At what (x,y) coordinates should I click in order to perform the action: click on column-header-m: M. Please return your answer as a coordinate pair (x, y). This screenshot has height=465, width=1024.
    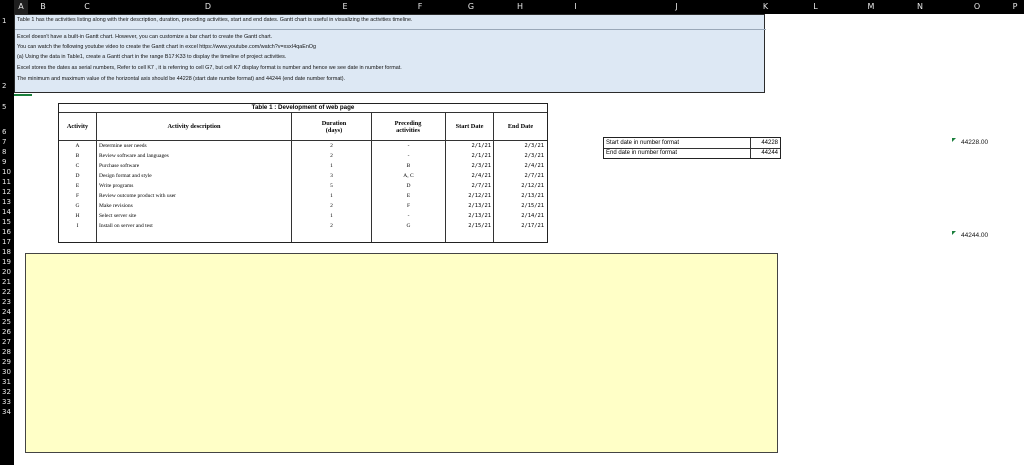
    Looking at the image, I should click on (871, 7).